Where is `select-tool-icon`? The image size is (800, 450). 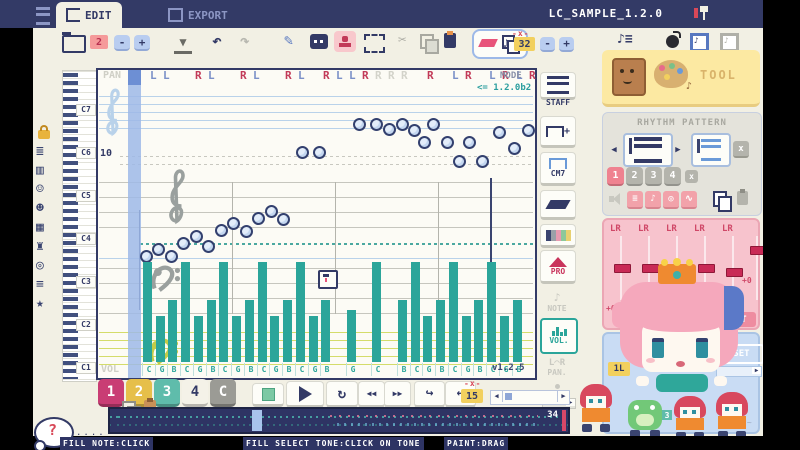 select-tool-icon is located at coordinates (374, 43).